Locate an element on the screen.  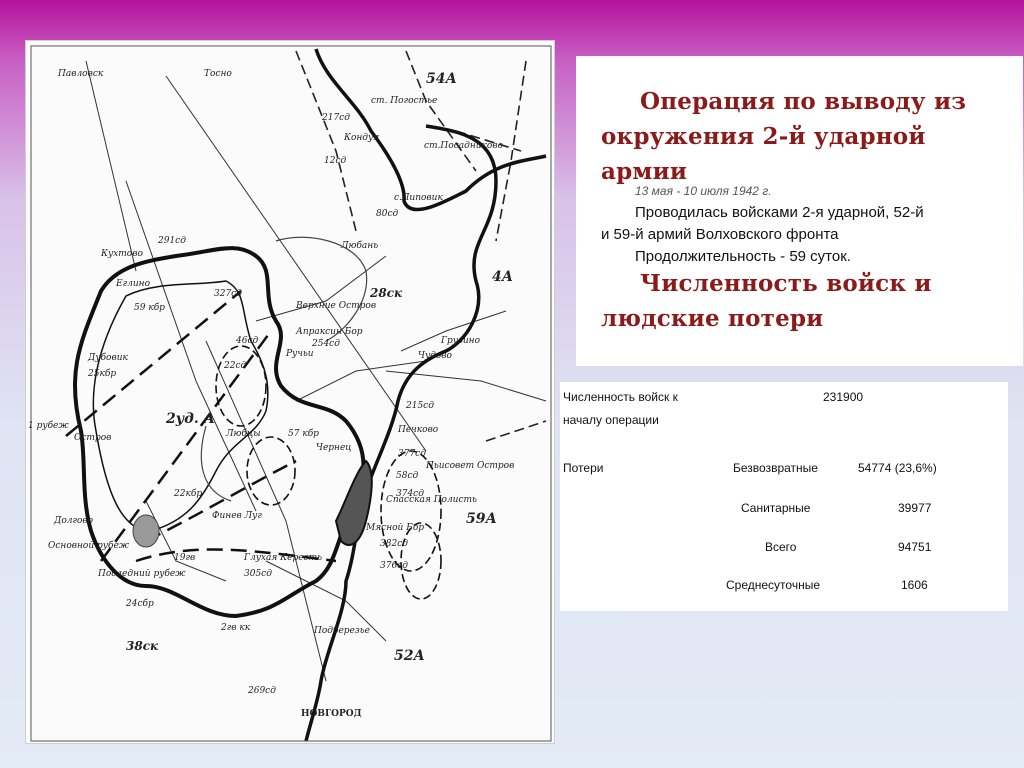
map-label: Дубовик is located at coordinates (108, 358).